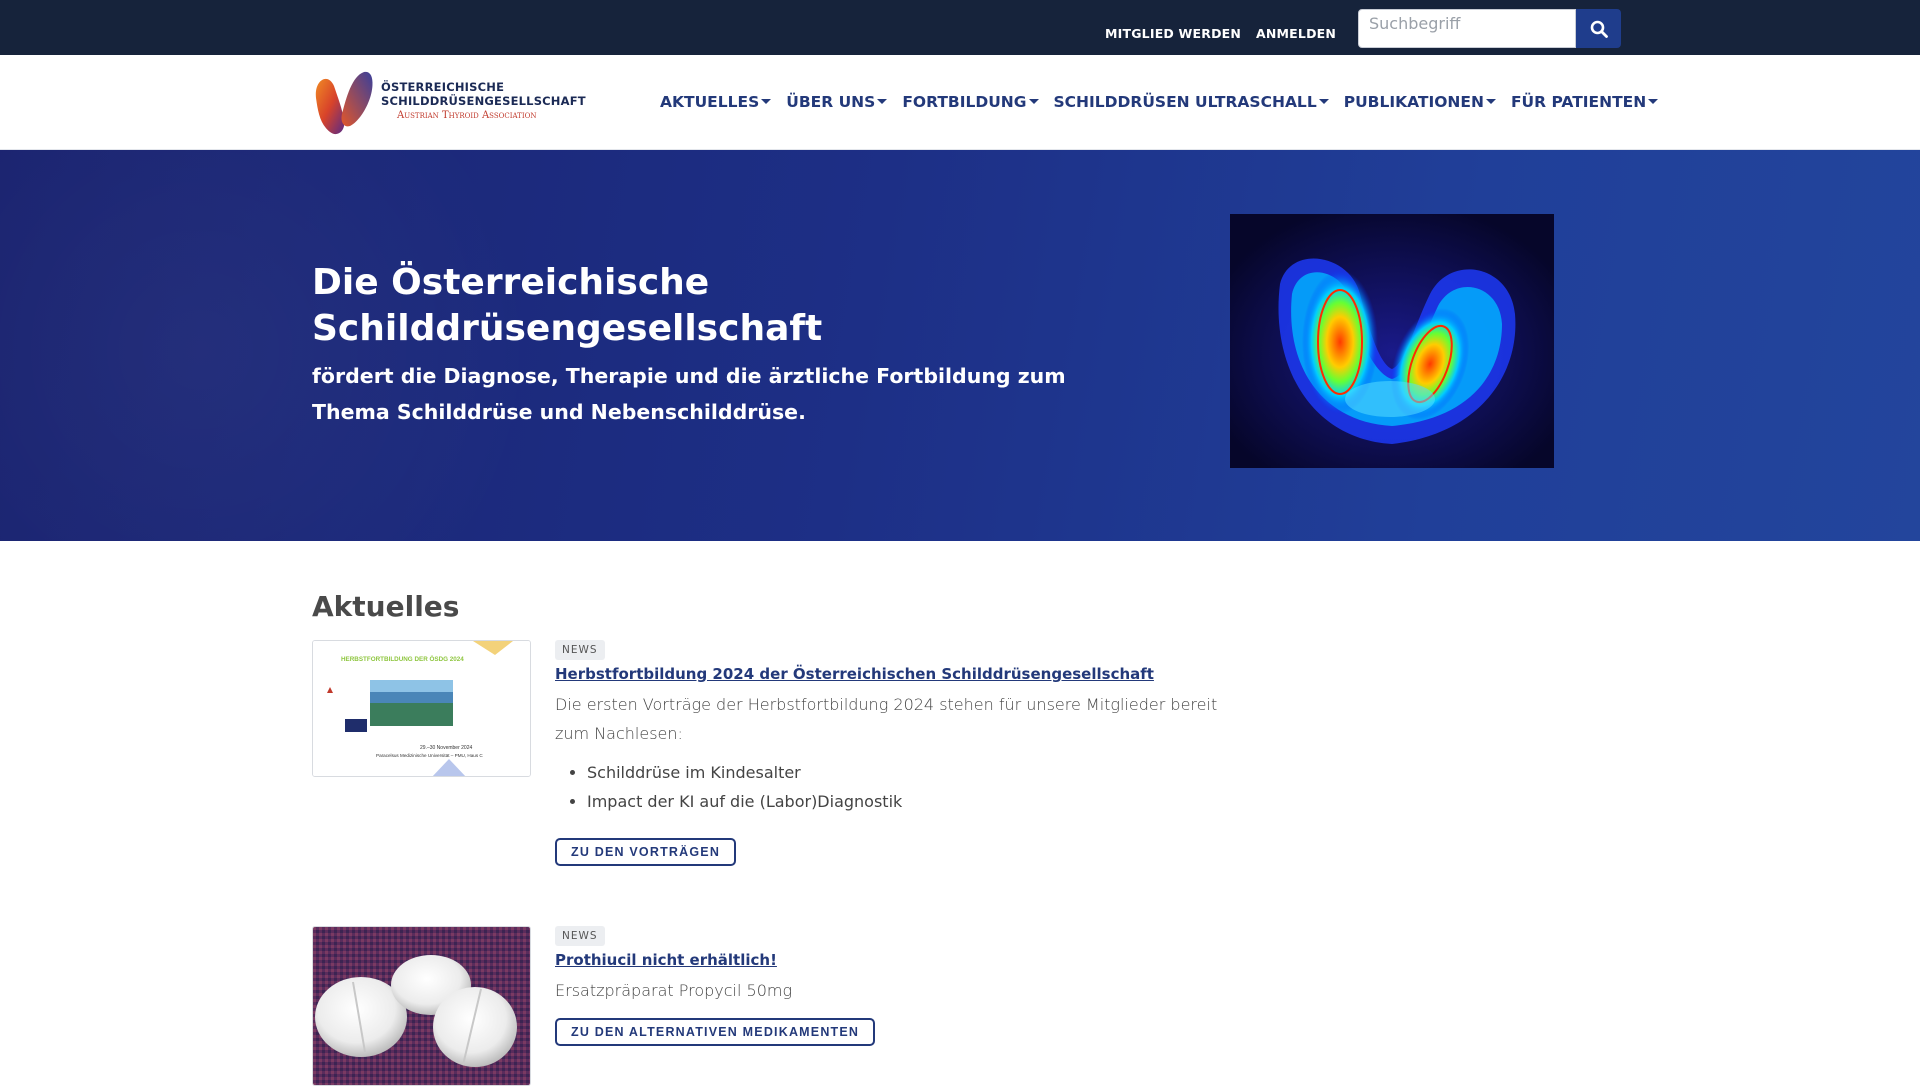  I want to click on news-thumbnail, so click(421, 1006).